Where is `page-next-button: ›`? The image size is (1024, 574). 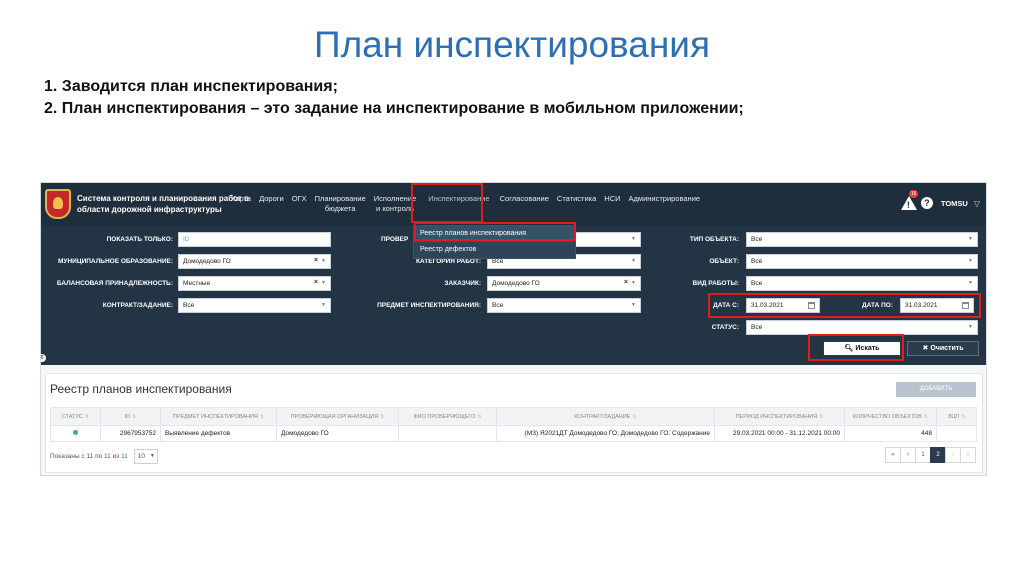
page-next-button: › is located at coordinates (953, 455).